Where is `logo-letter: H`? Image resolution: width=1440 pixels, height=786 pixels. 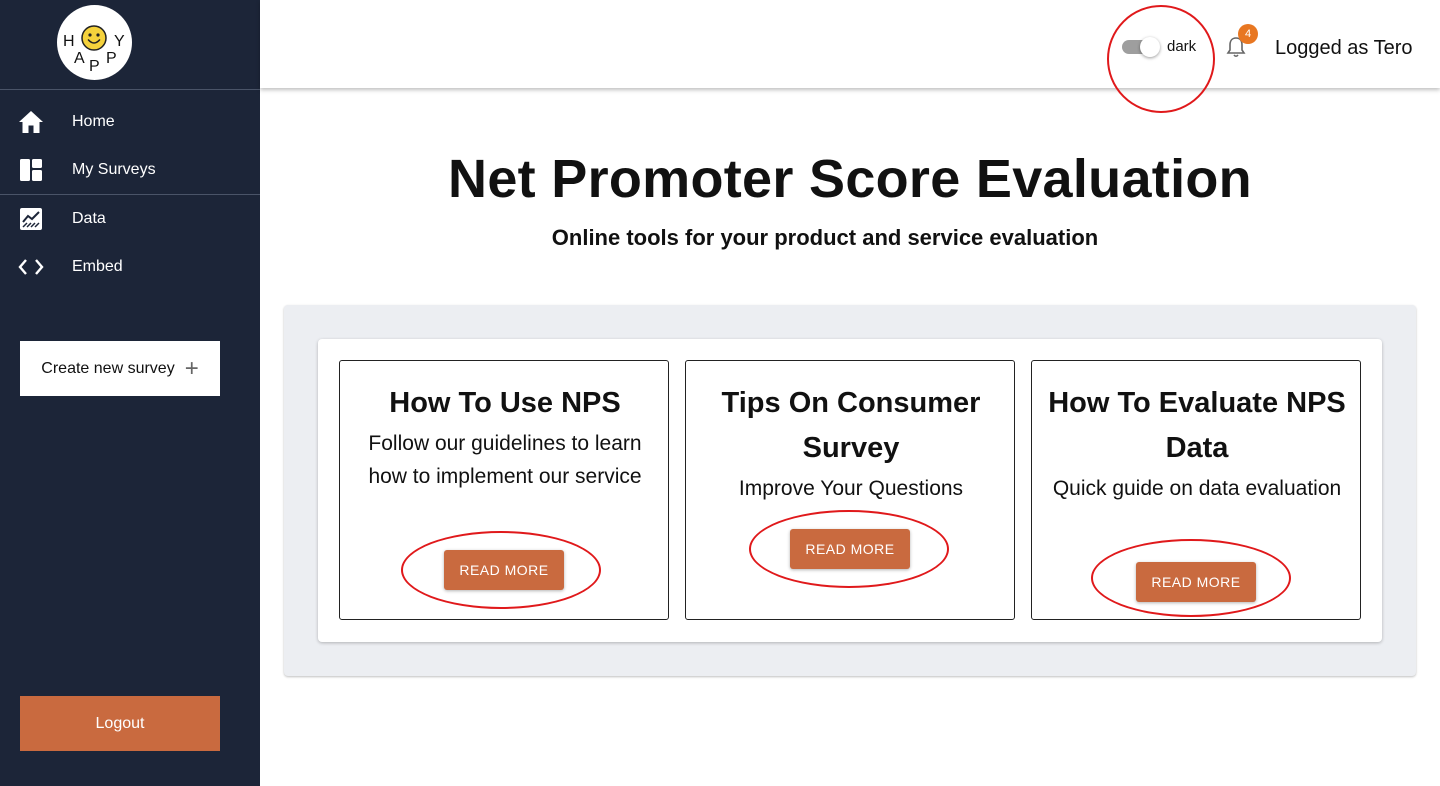 logo-letter: H is located at coordinates (69, 41).